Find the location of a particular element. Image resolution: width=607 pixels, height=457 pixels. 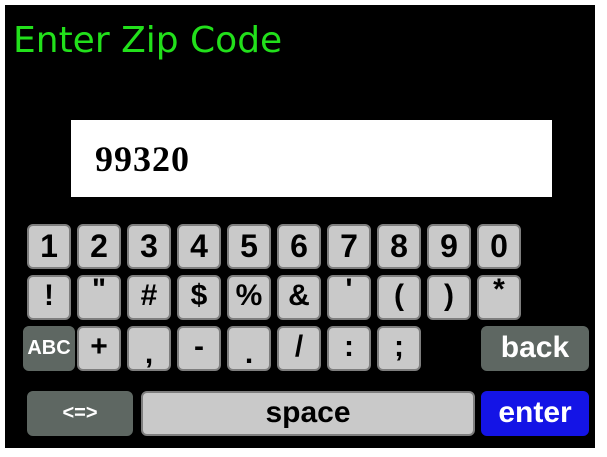

key-apostrophe: ' is located at coordinates (349, 297).